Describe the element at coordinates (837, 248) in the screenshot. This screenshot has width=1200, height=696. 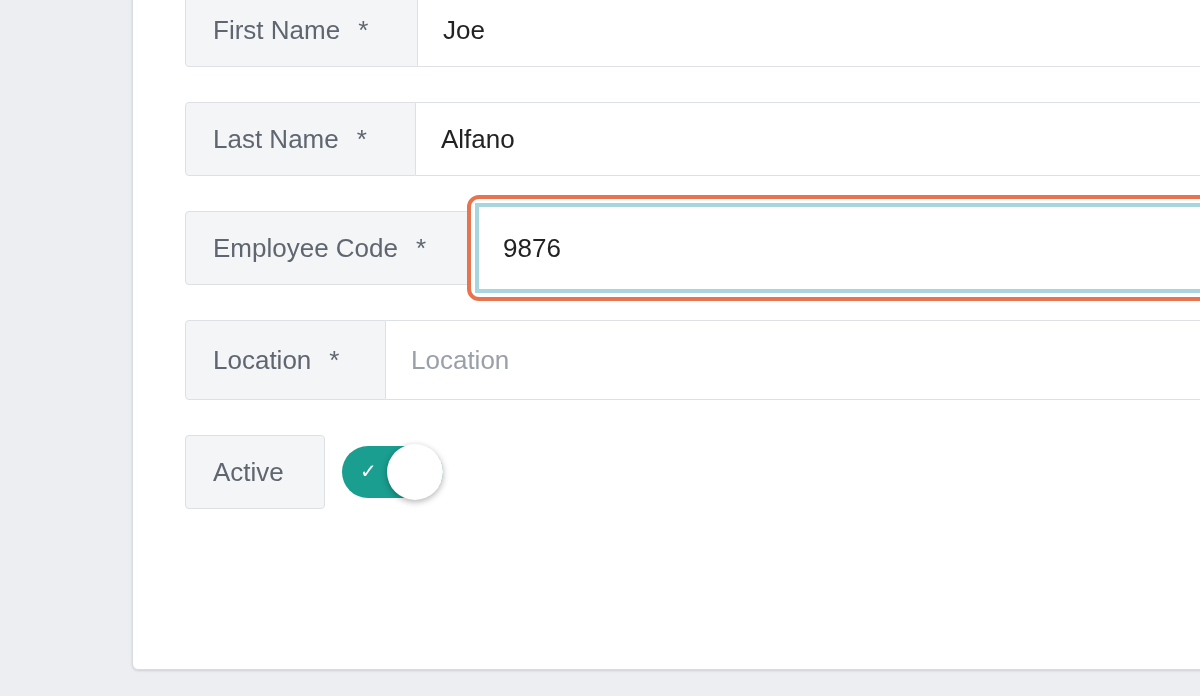
I see `text-input: 9876` at that location.